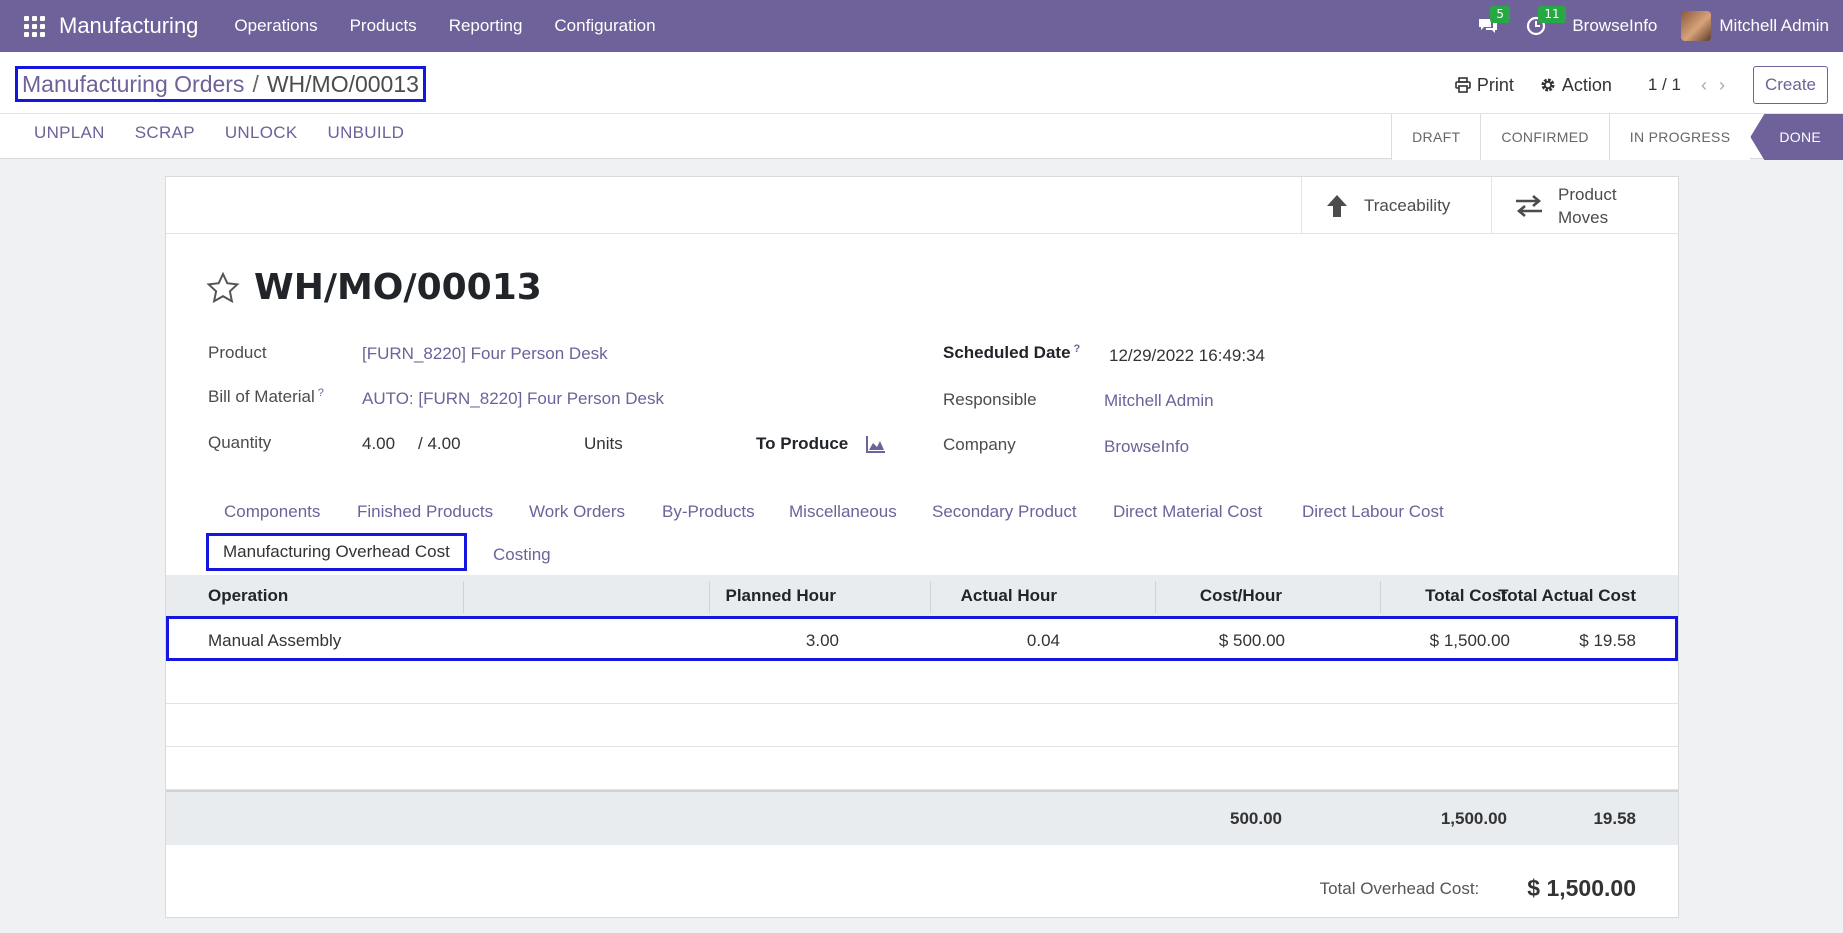  What do you see at coordinates (1399, 888) in the screenshot?
I see `total-overhead-label: Total Overhead Cost:` at bounding box center [1399, 888].